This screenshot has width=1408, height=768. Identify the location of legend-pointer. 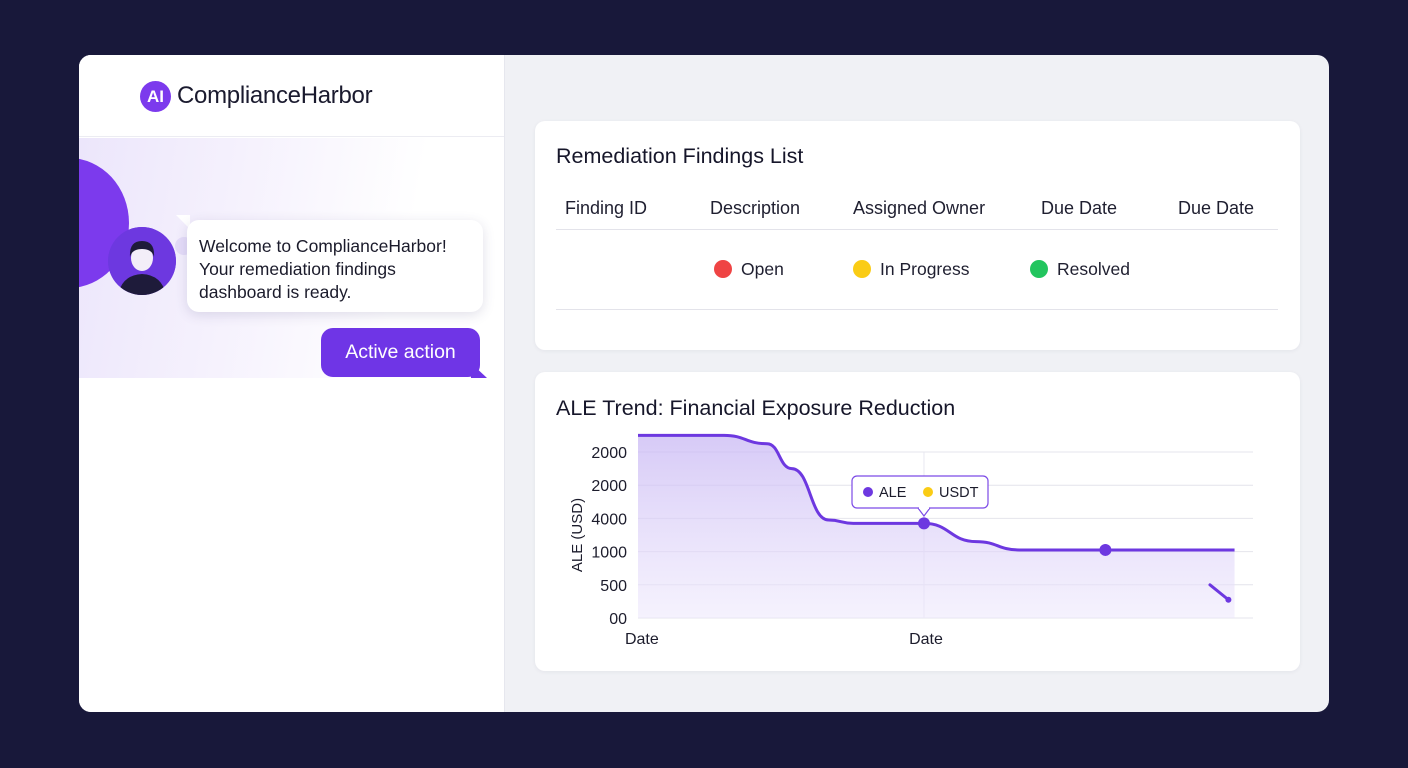
(924, 512).